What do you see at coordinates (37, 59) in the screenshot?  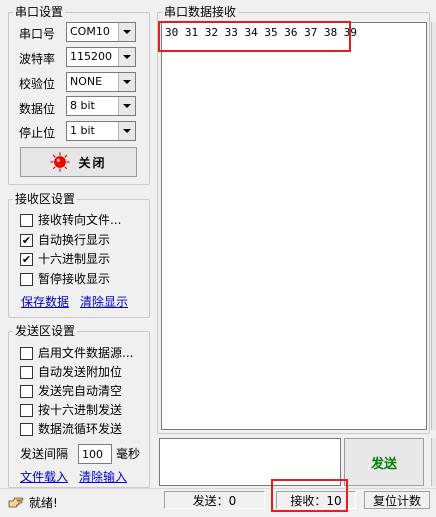 I see `baud-label: 波特率` at bounding box center [37, 59].